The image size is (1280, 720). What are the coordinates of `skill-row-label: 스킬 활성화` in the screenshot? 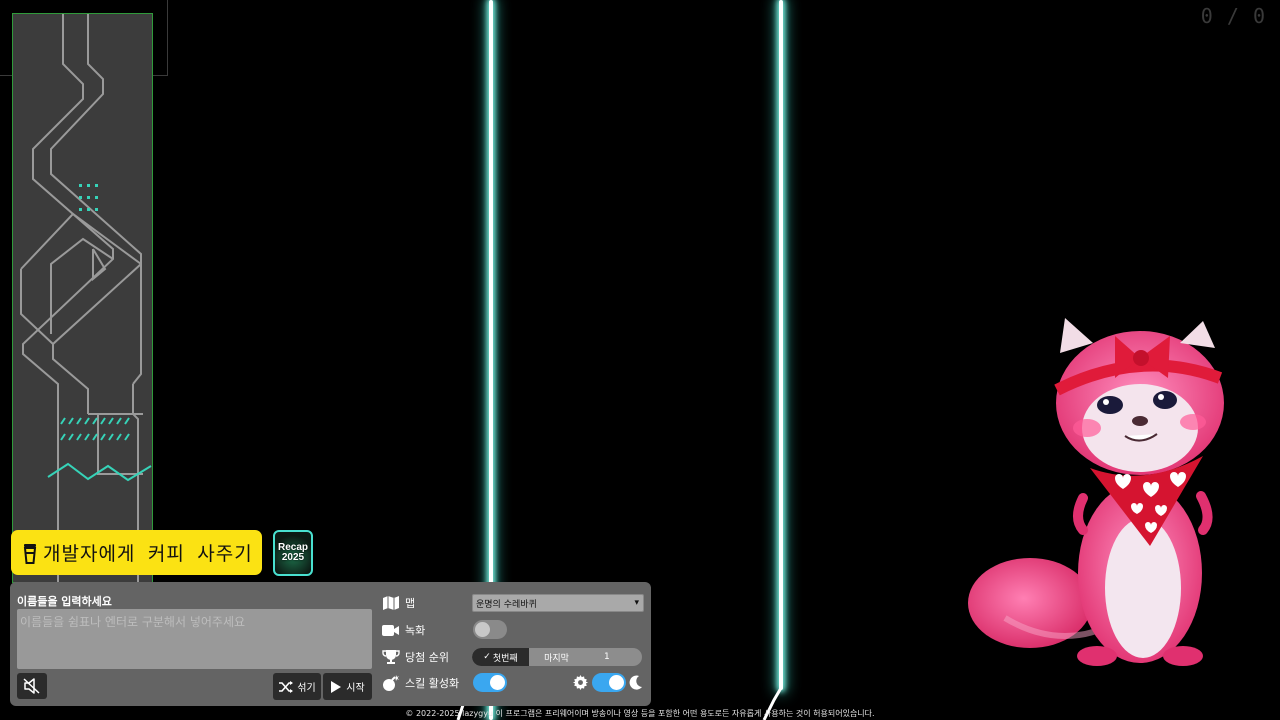 It's located at (420, 683).